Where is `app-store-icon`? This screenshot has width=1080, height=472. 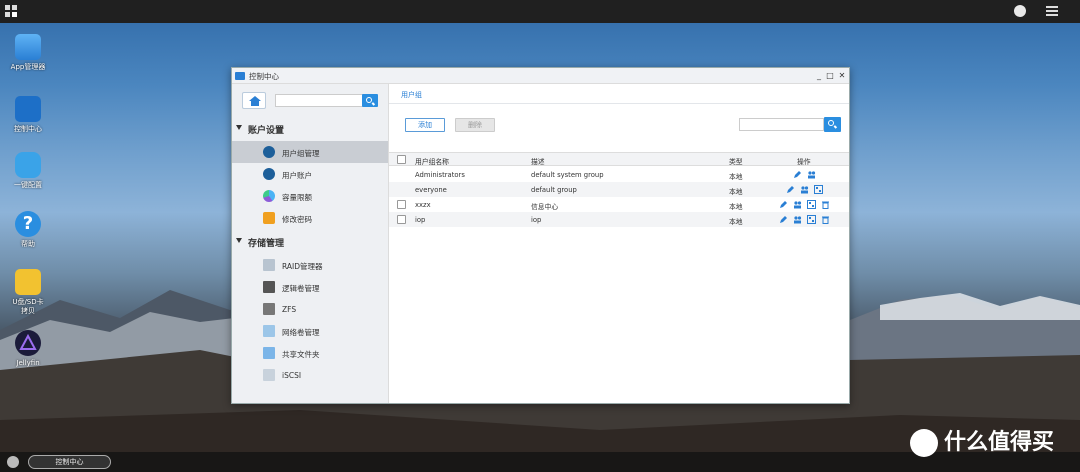
app-store-icon is located at coordinates (28, 47).